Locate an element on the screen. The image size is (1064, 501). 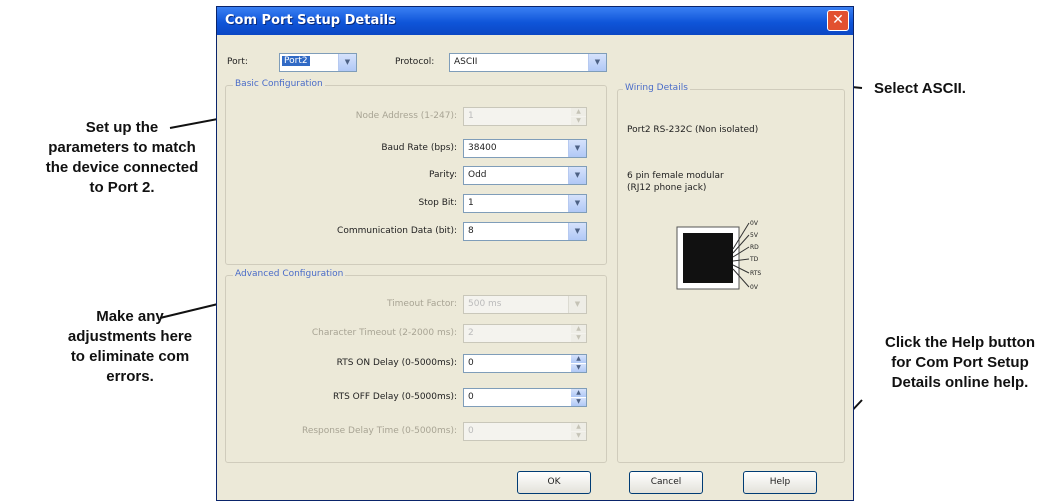
char-timeout-label: Character Timeout (2-2000 ms): is located at coordinates (384, 333).